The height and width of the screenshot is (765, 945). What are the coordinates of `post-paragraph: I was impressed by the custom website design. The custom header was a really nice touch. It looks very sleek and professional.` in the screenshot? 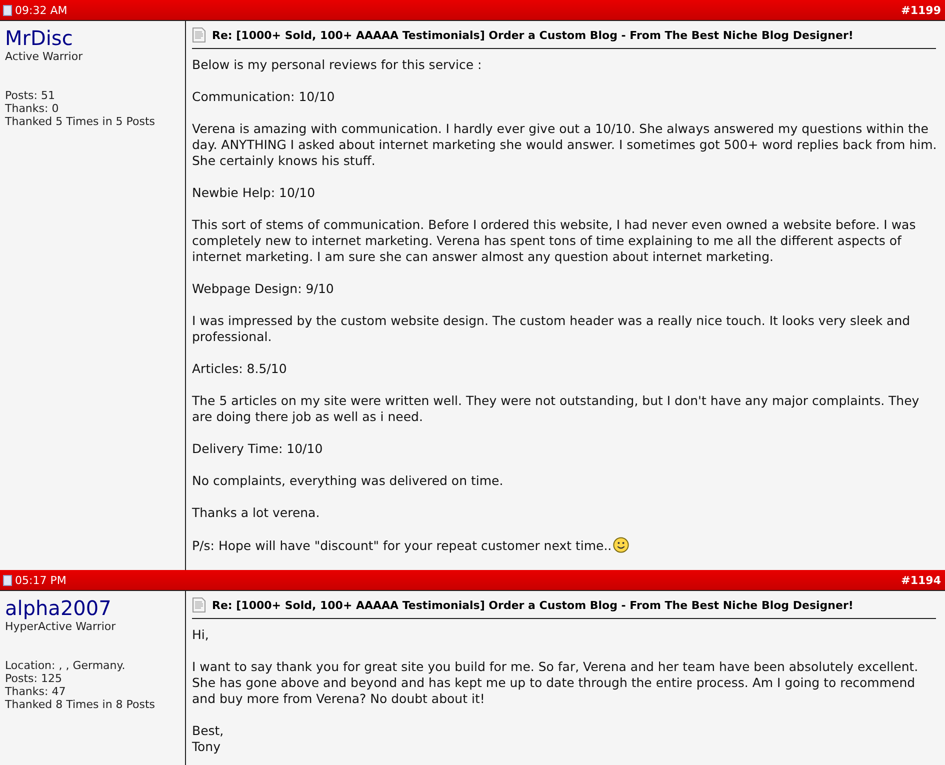 It's located at (552, 329).